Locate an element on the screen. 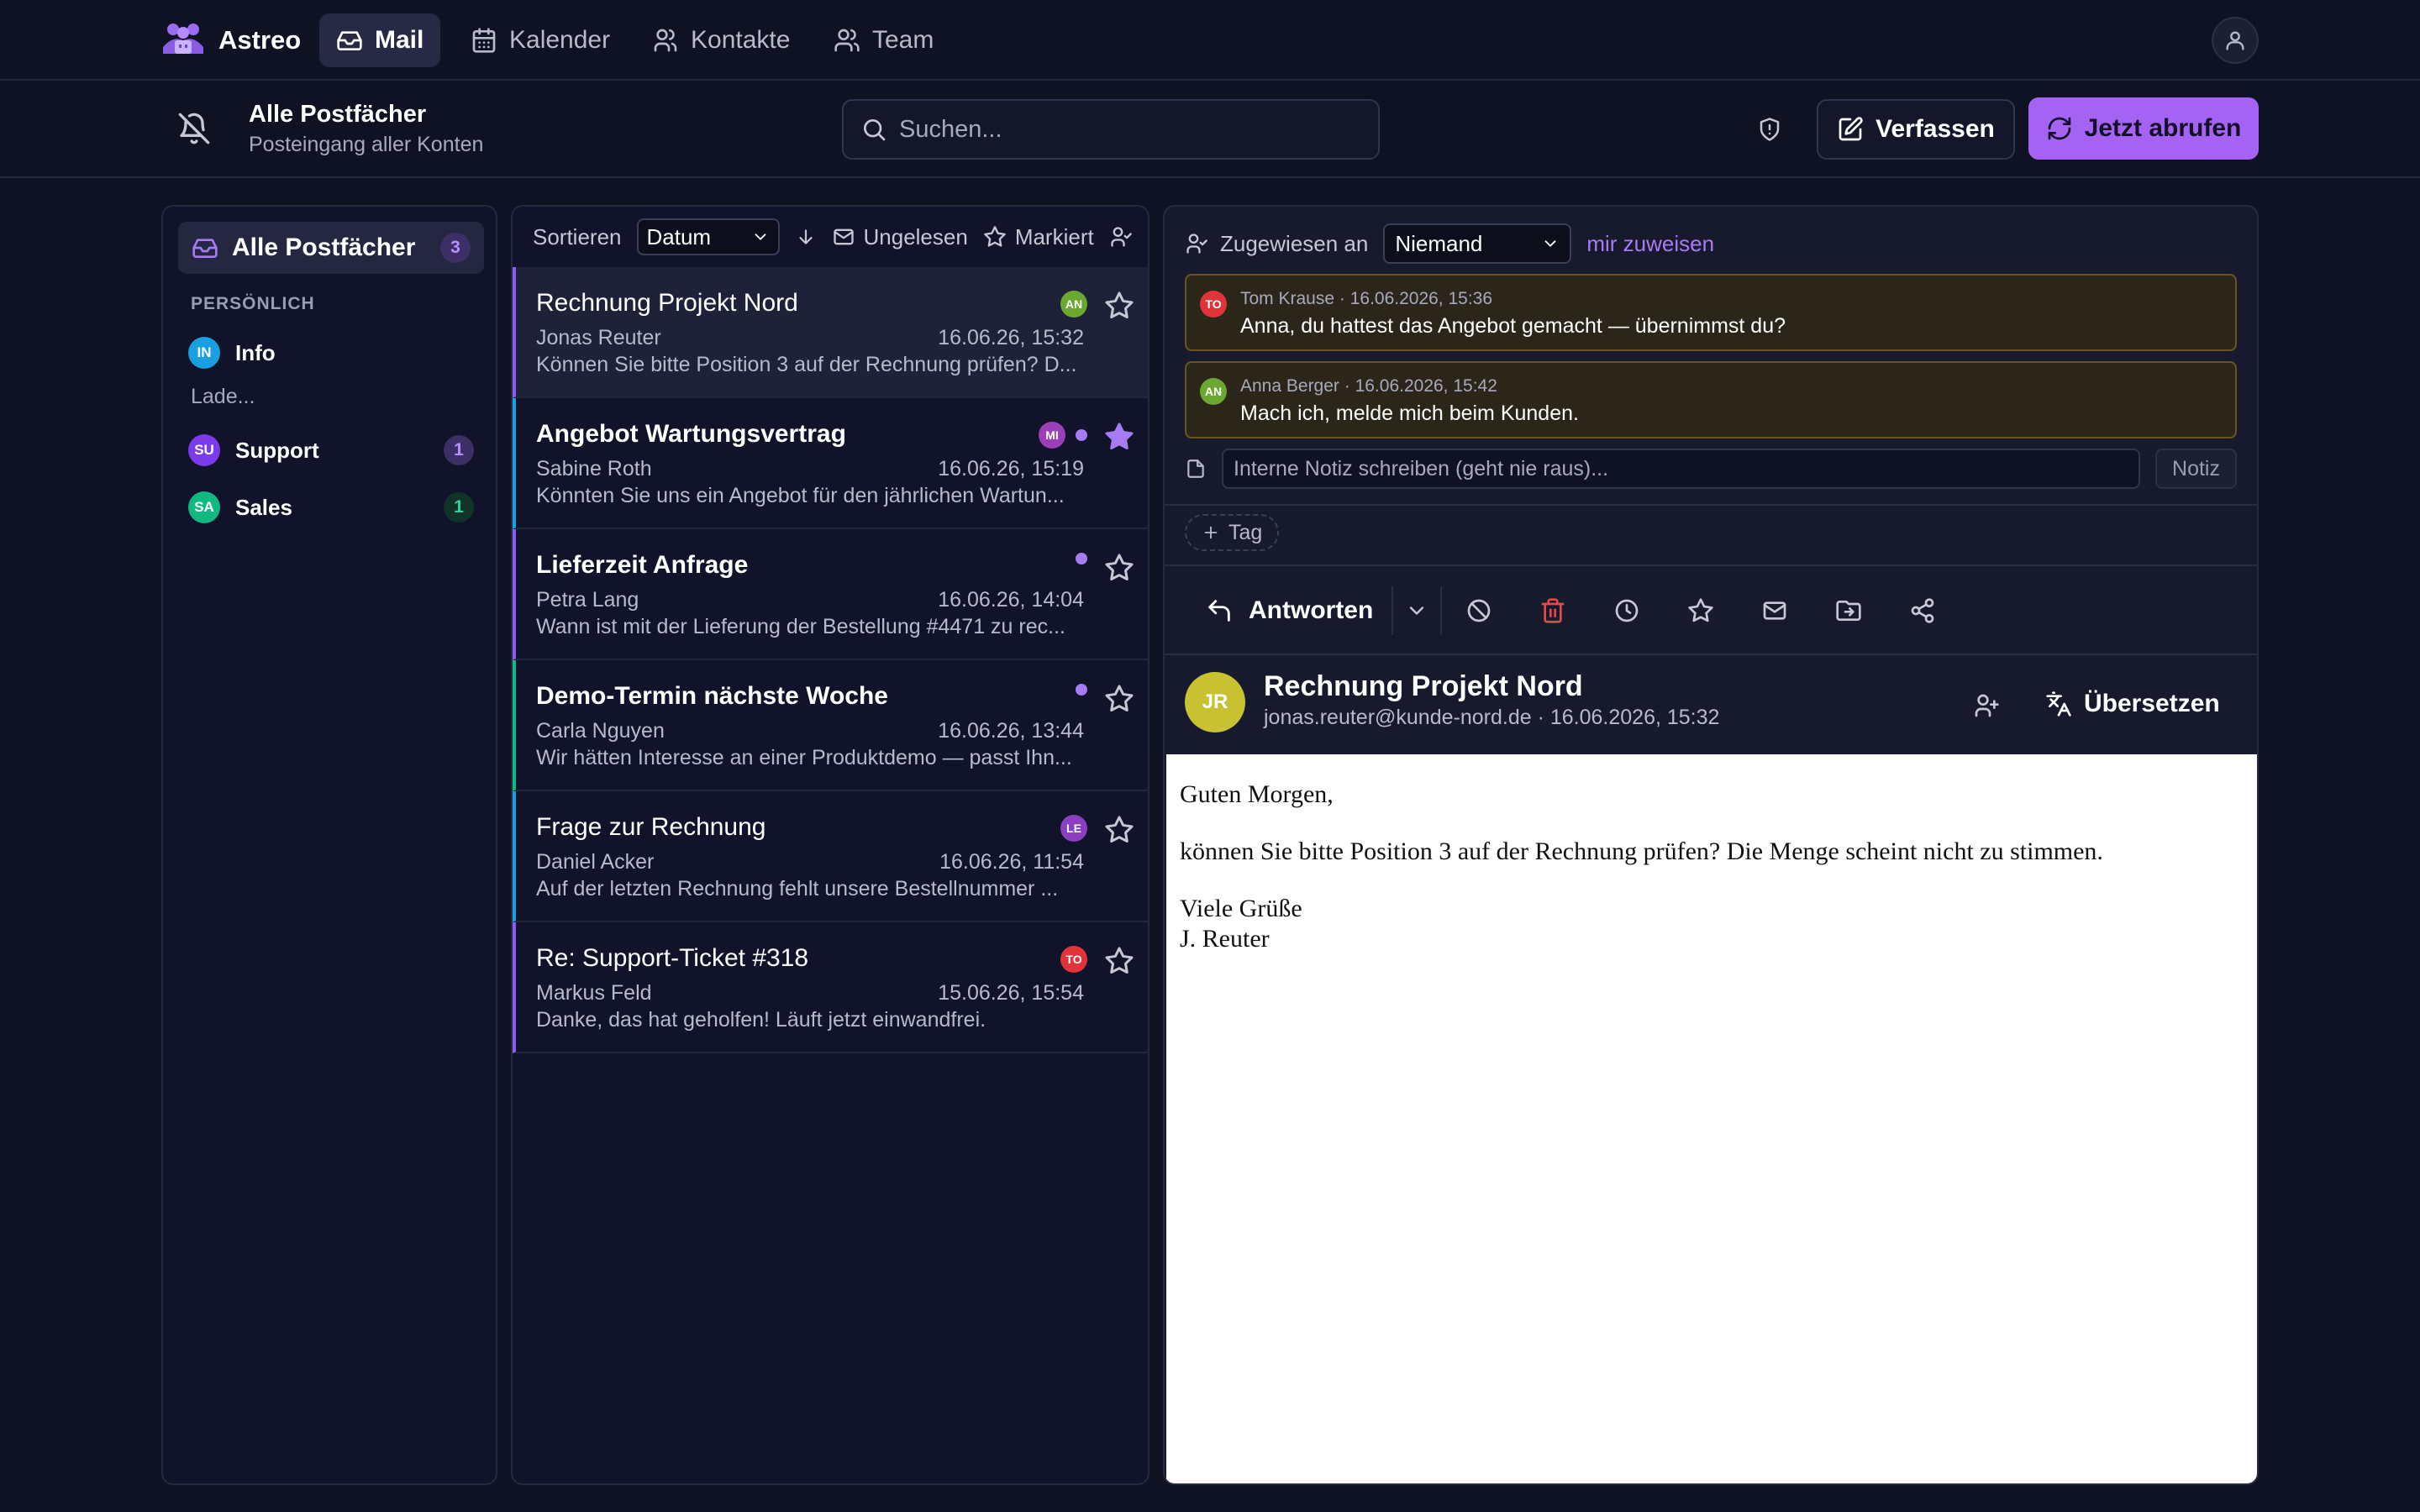 This screenshot has width=2420, height=1512. notifications-toggle is located at coordinates (194, 129).